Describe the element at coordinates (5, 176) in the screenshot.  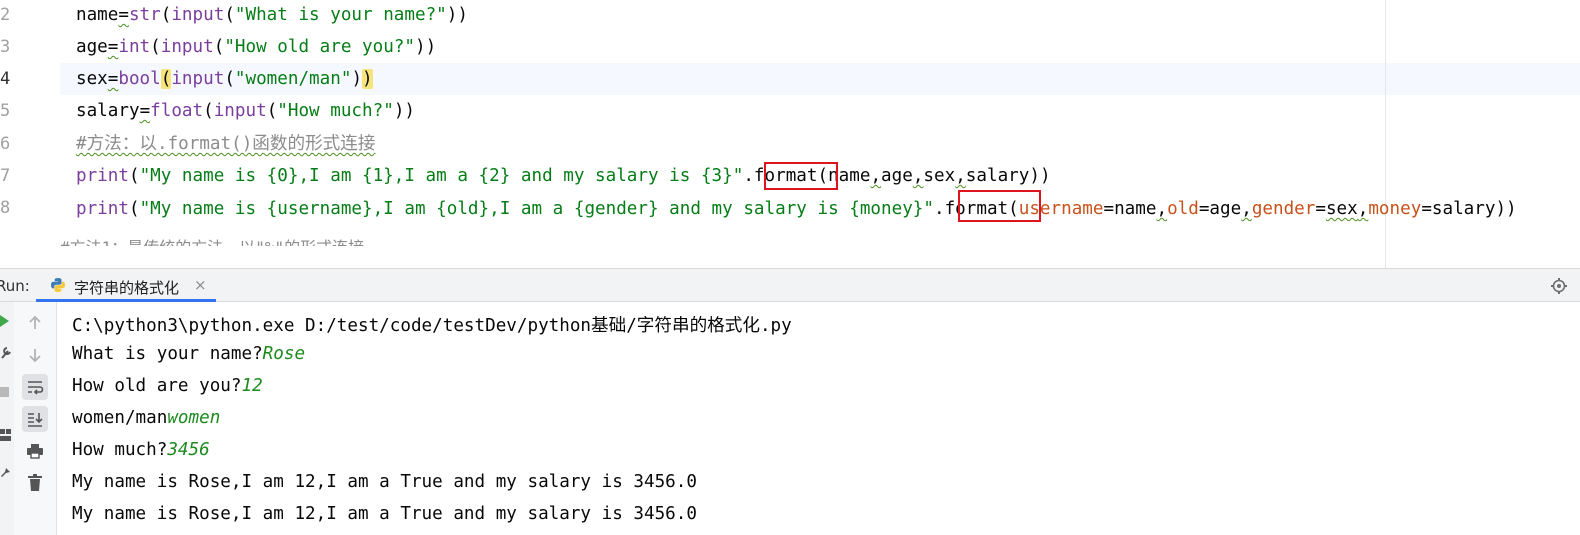
I see `line-number: 7` at that location.